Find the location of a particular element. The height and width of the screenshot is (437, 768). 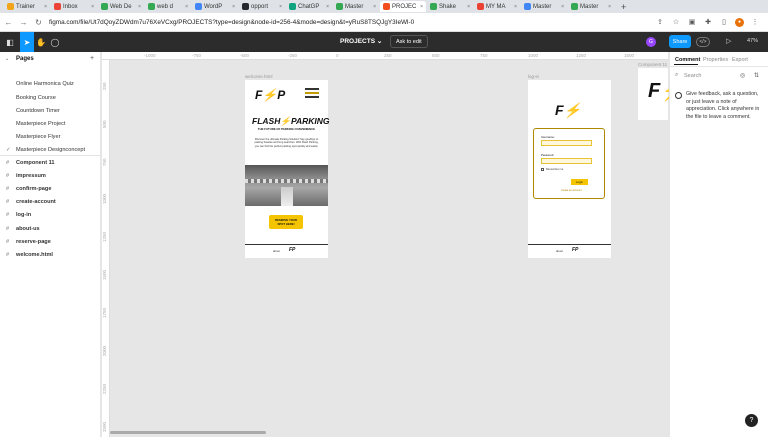

page-item: Masterpiece Flyer is located at coordinates (38, 137).